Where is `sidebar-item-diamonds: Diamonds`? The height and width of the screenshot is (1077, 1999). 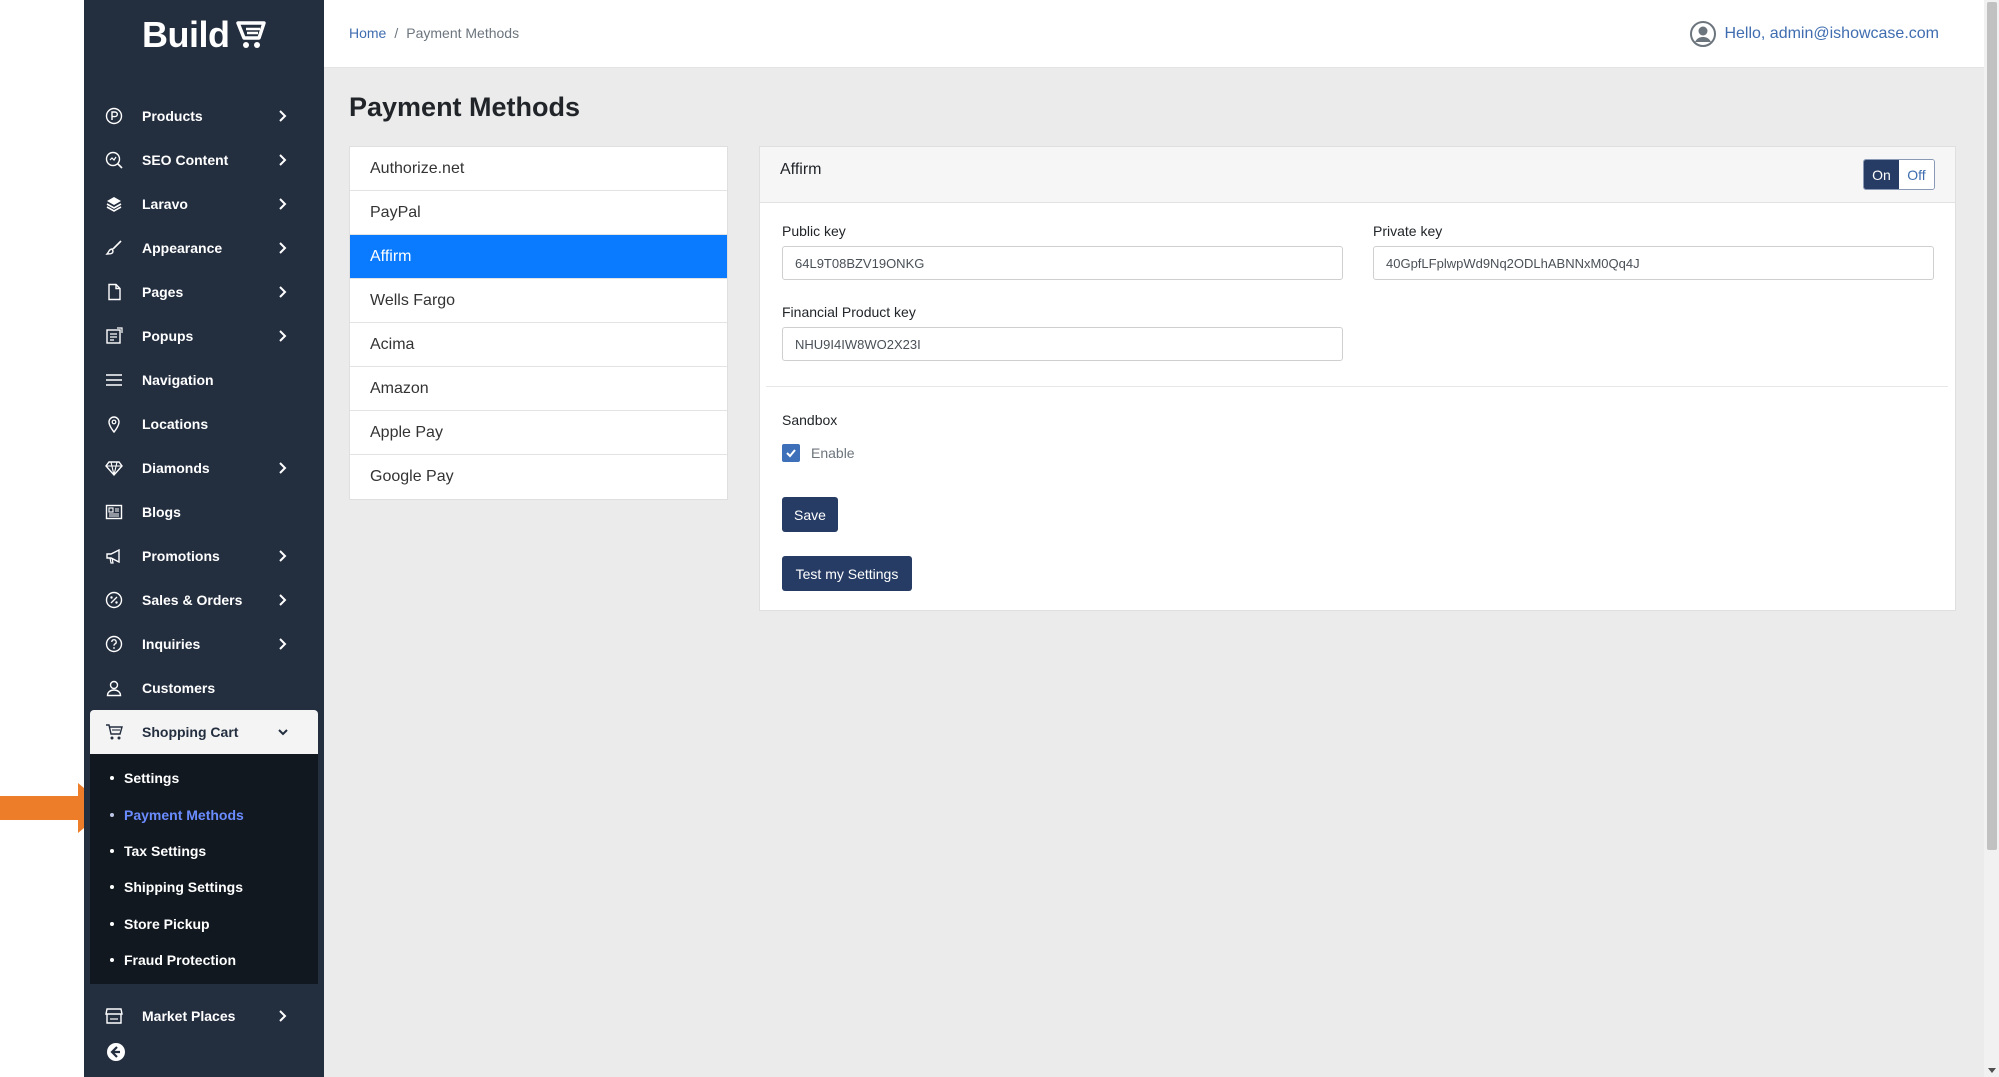
sidebar-item-diamonds: Diamonds is located at coordinates (204, 468).